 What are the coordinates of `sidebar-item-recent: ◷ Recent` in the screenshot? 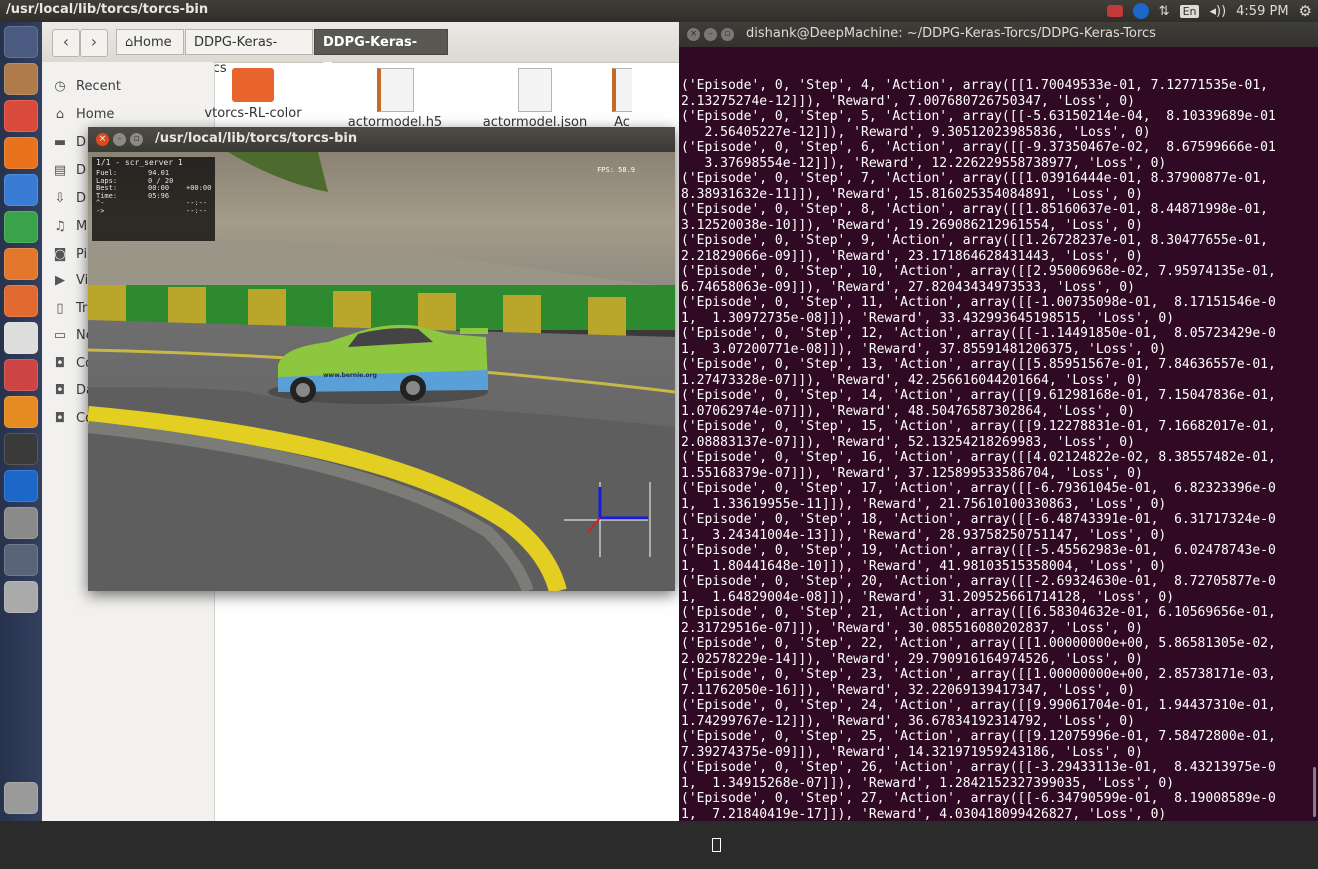 It's located at (86, 87).